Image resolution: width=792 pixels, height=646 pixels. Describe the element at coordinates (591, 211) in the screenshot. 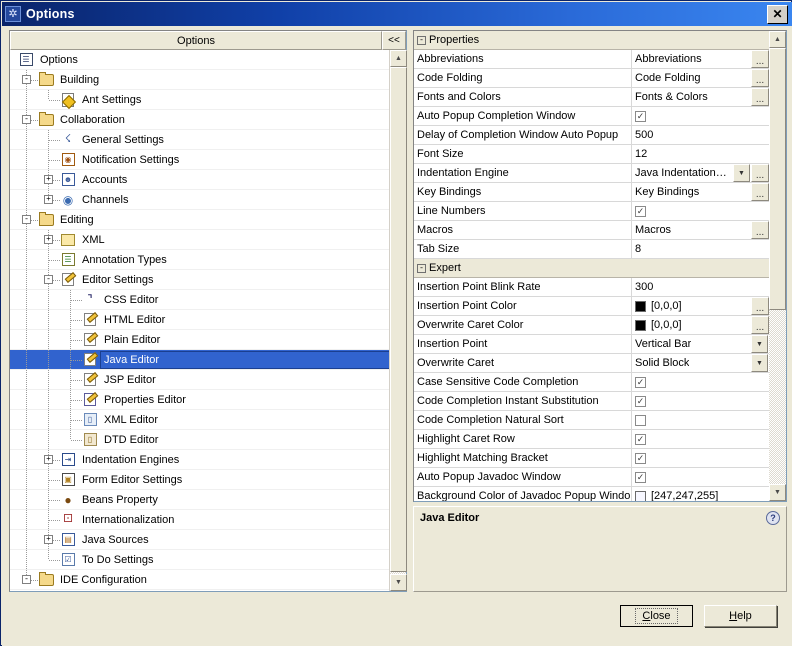

I see `property-row-line-numbers: Line Numbers ✓` at that location.